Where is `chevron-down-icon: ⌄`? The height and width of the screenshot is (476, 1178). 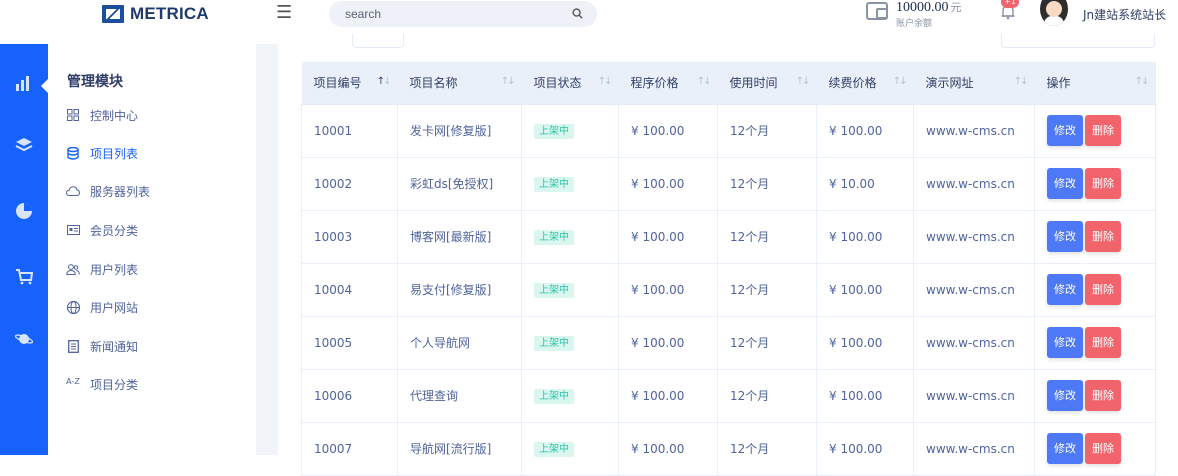 chevron-down-icon: ⌄ is located at coordinates (1162, 12).